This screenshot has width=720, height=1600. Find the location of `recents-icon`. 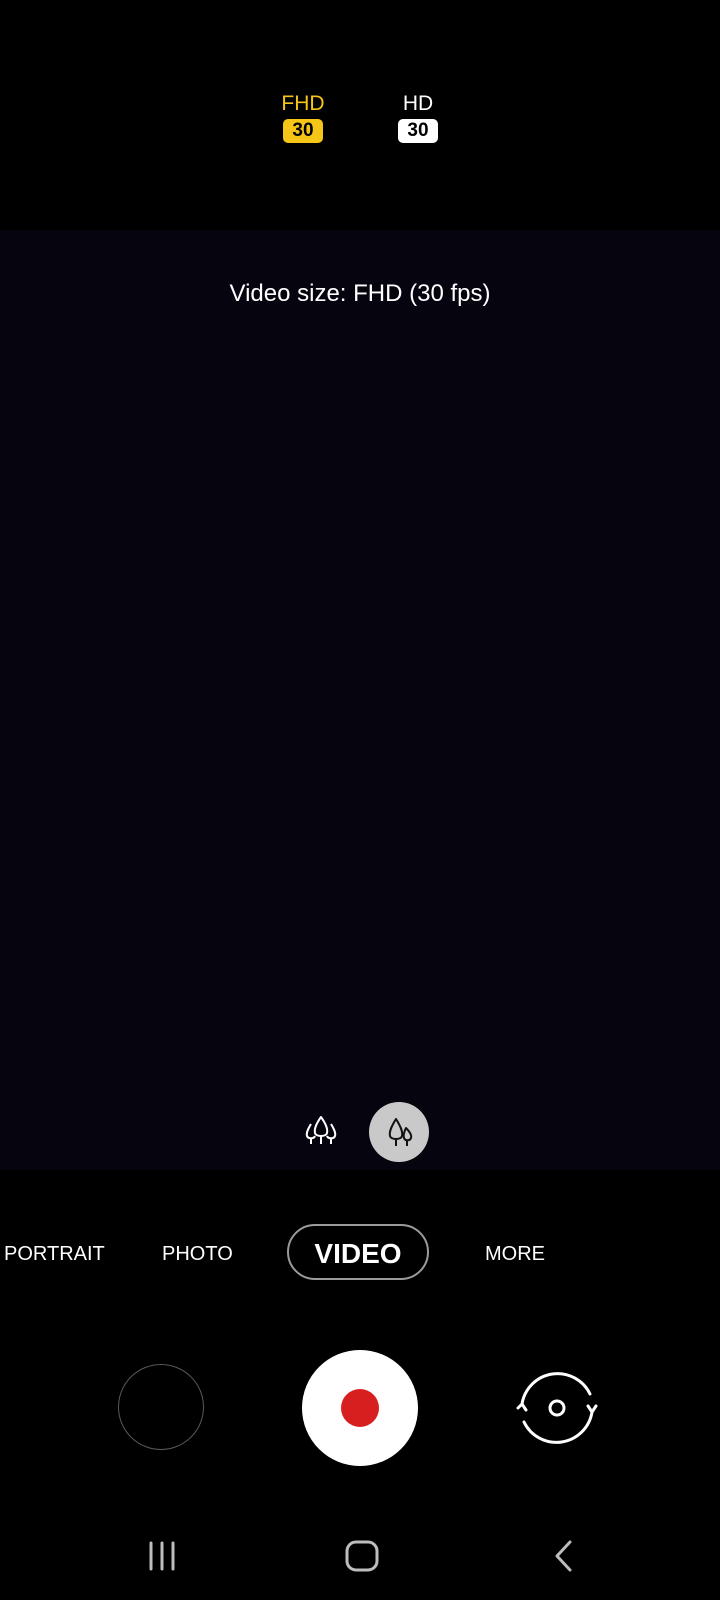

recents-icon is located at coordinates (162, 1556).